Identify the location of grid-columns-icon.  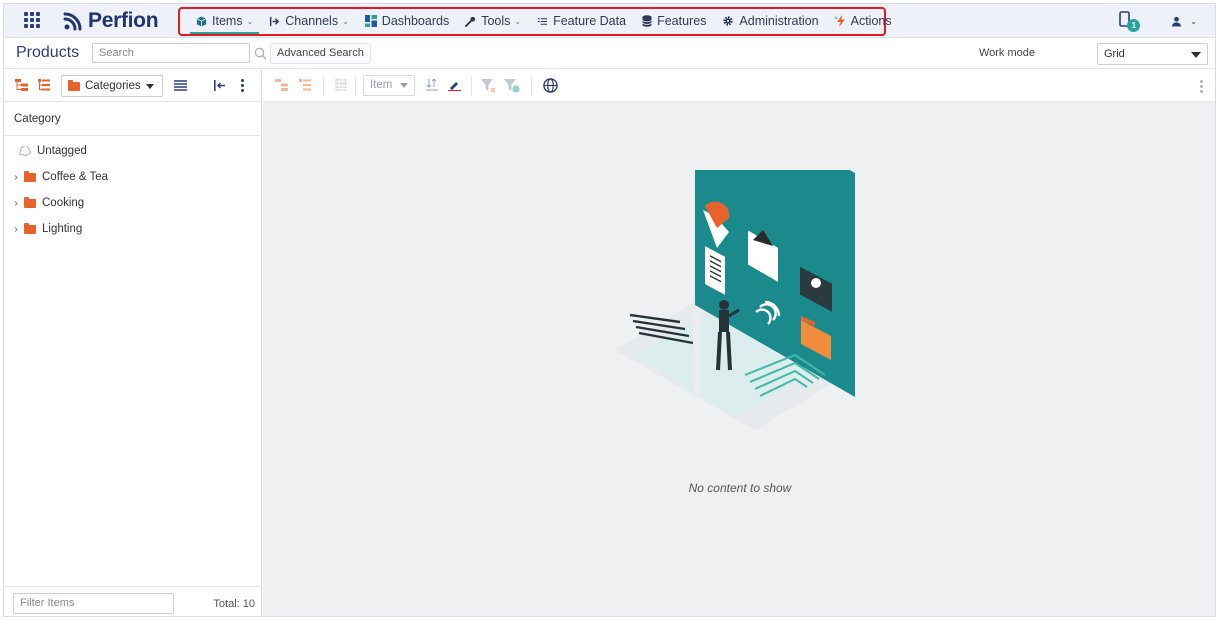
(341, 85).